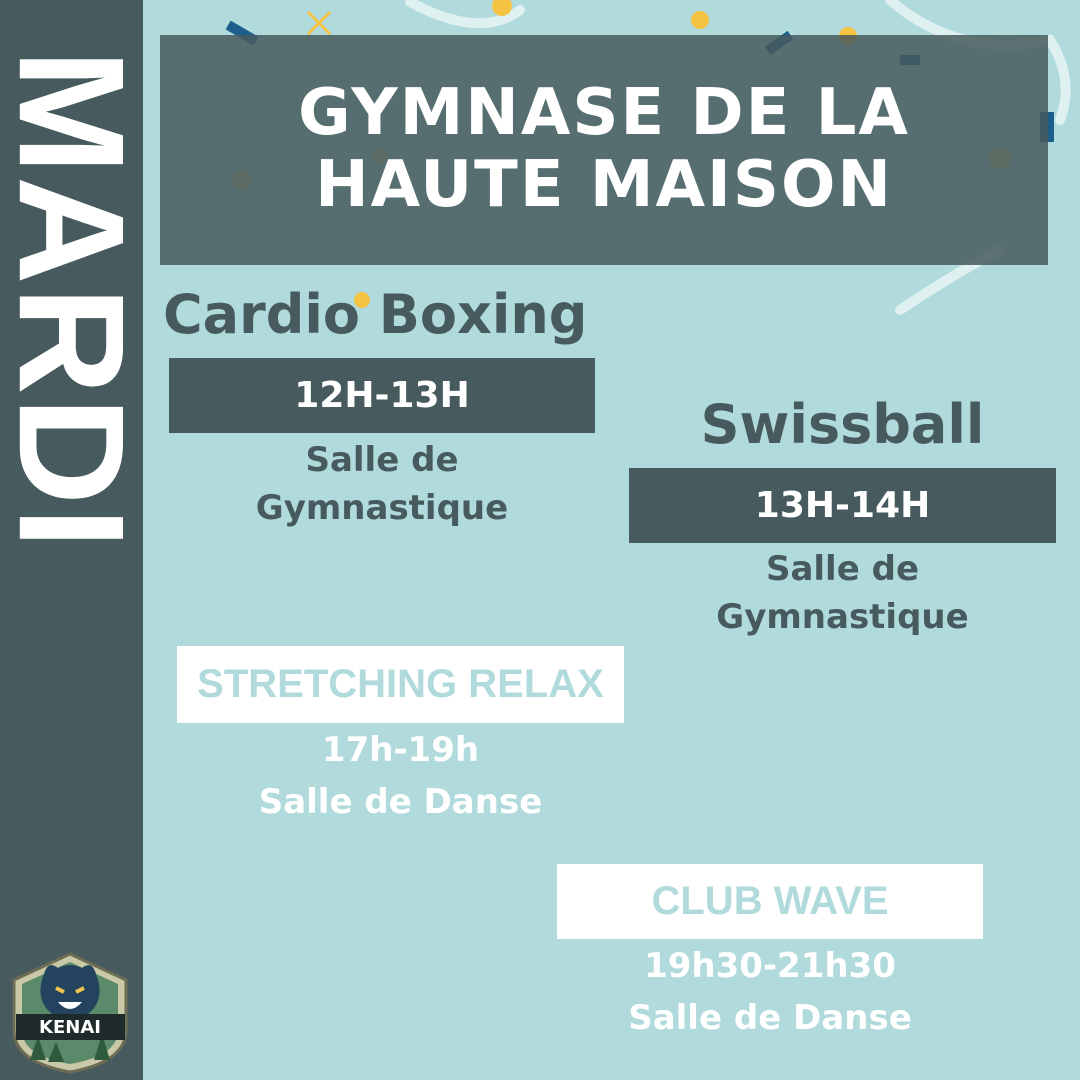 The height and width of the screenshot is (1080, 1080). I want to click on title-line-2: HAUTE MAISON, so click(604, 185).